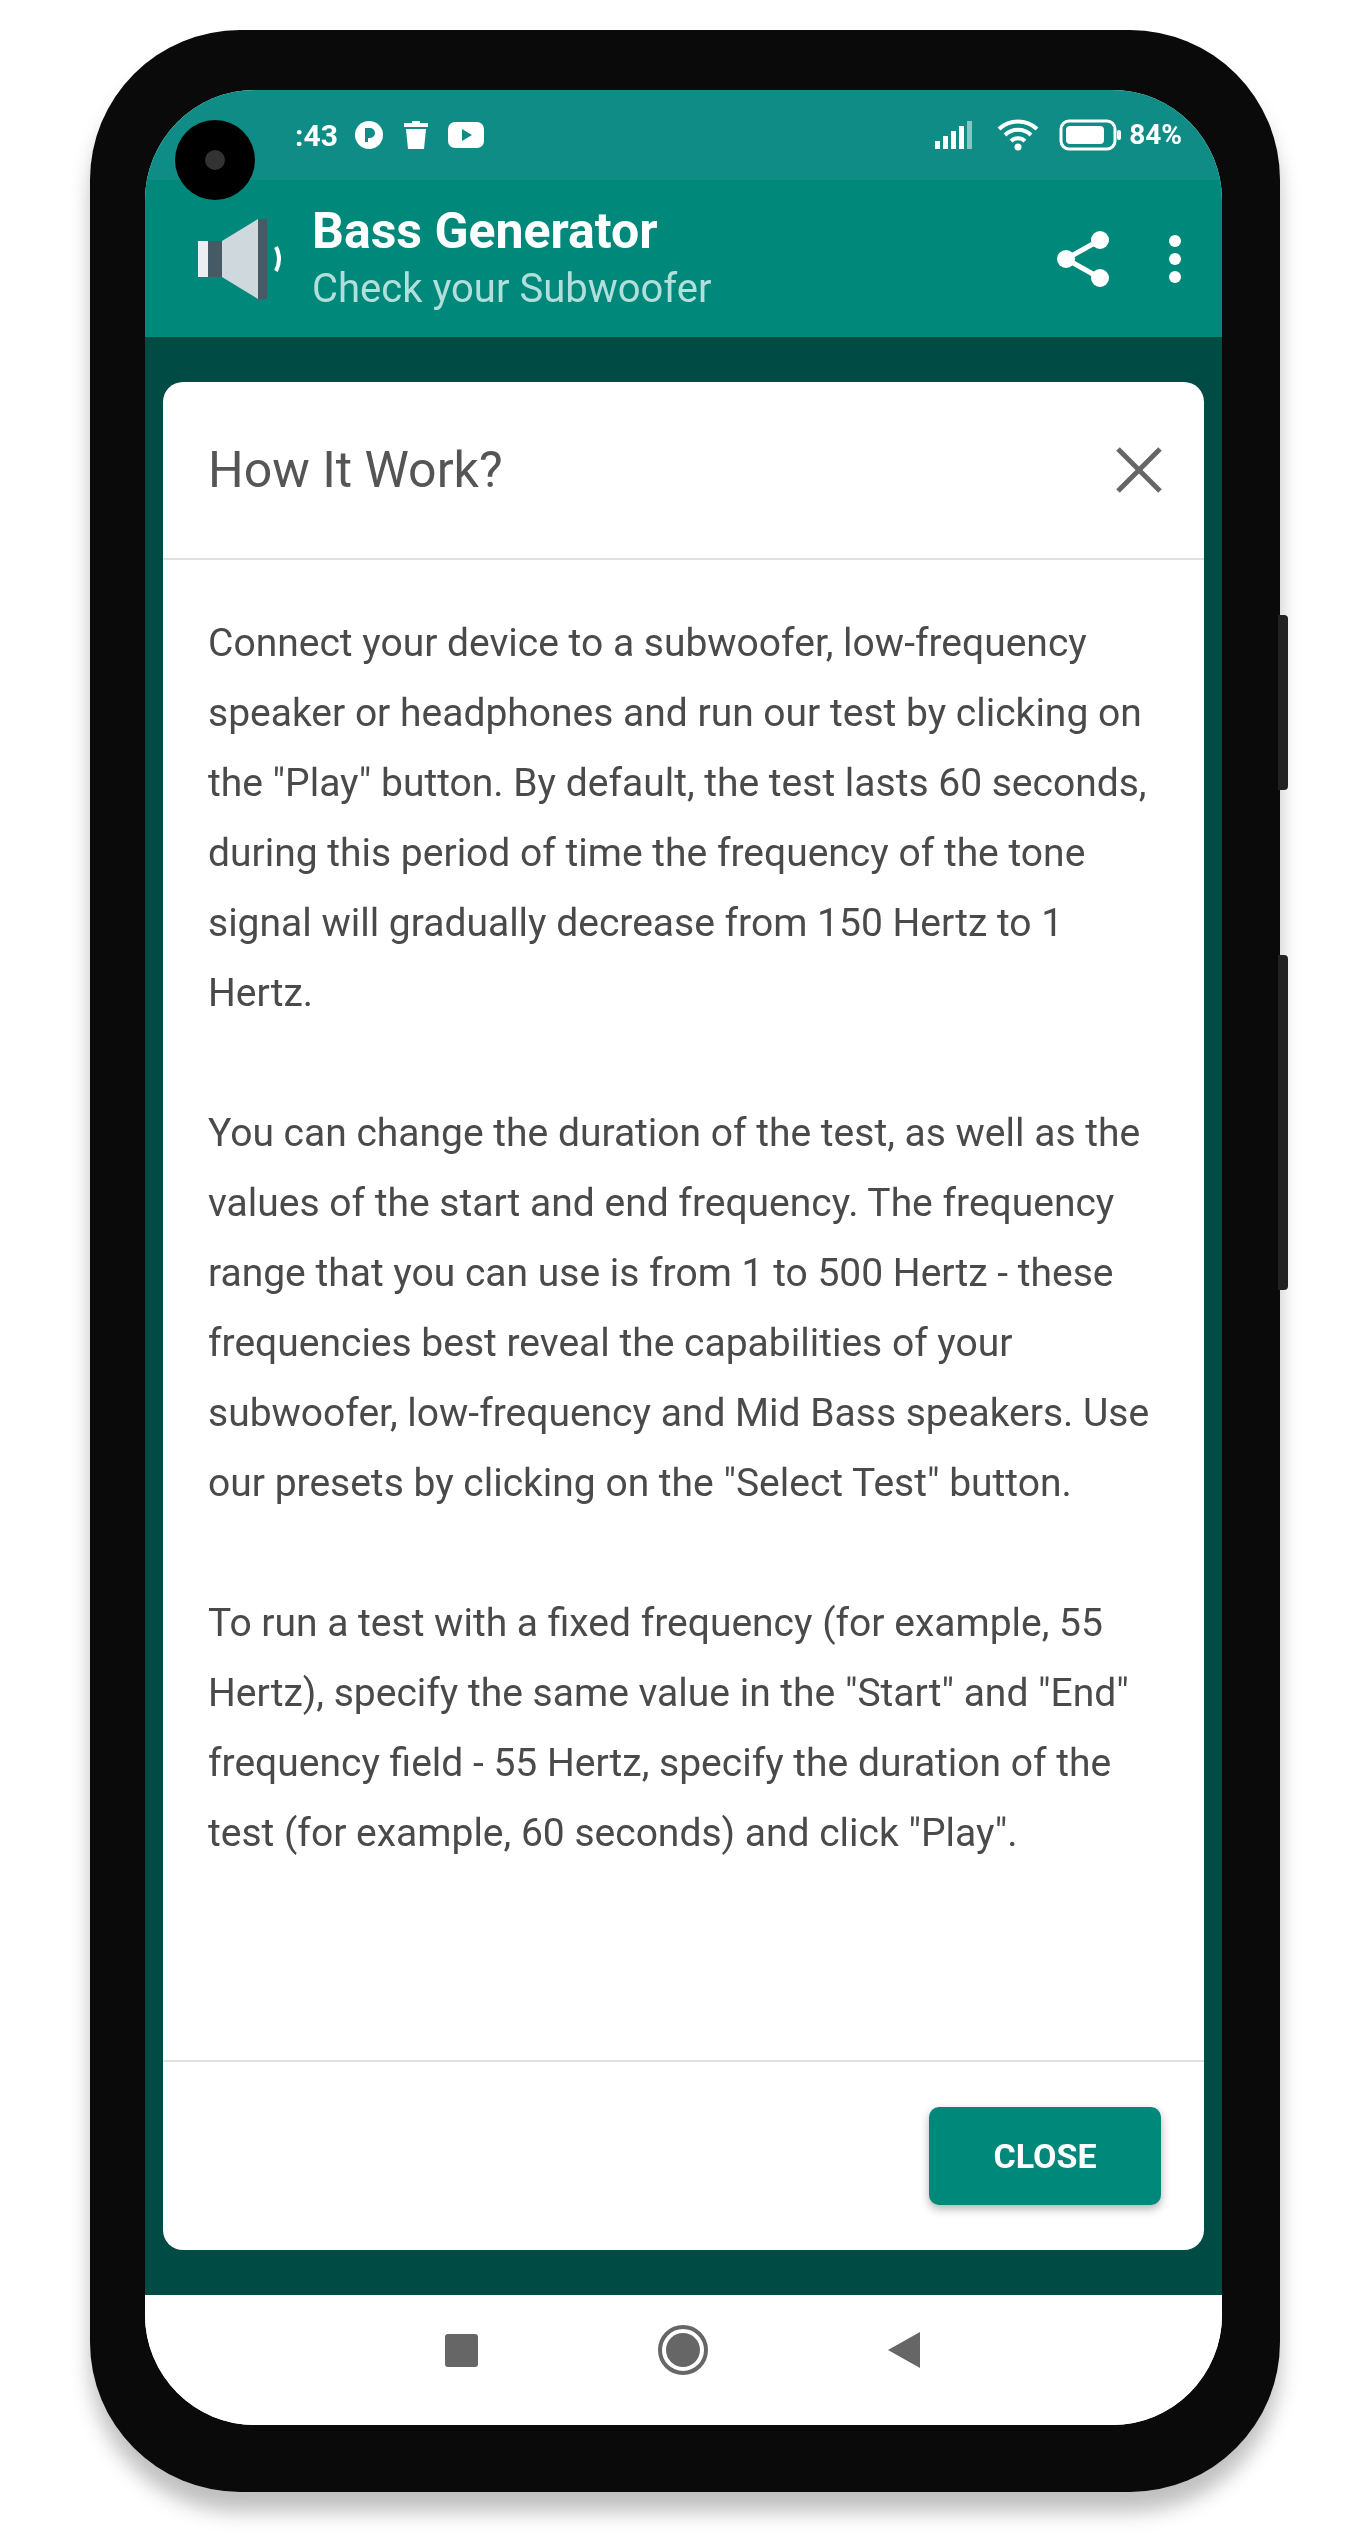  Describe the element at coordinates (1155, 135) in the screenshot. I see `battery-level: 84%` at that location.